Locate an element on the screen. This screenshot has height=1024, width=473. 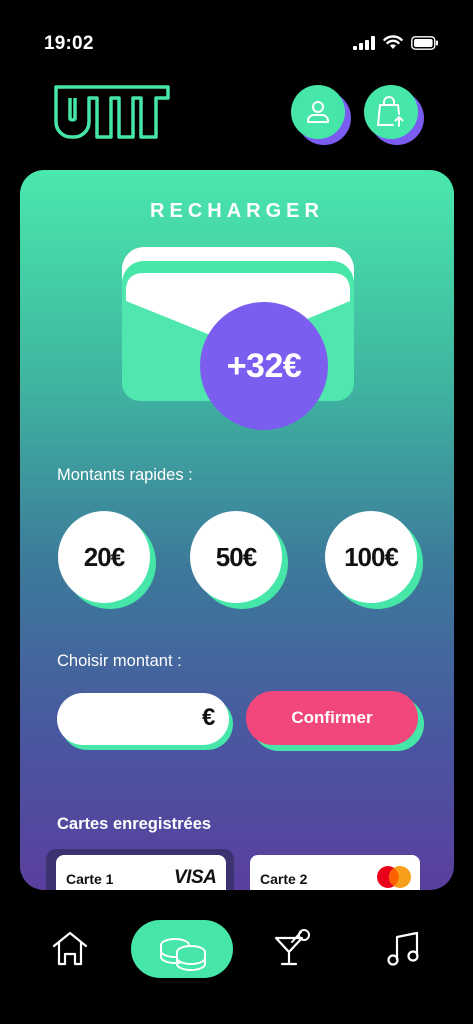
profile-button is located at coordinates (321, 115).